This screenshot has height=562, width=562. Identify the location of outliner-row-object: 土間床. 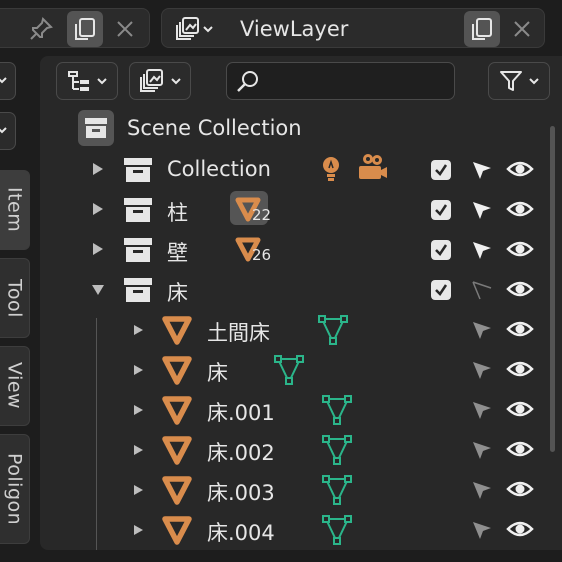
(295, 330).